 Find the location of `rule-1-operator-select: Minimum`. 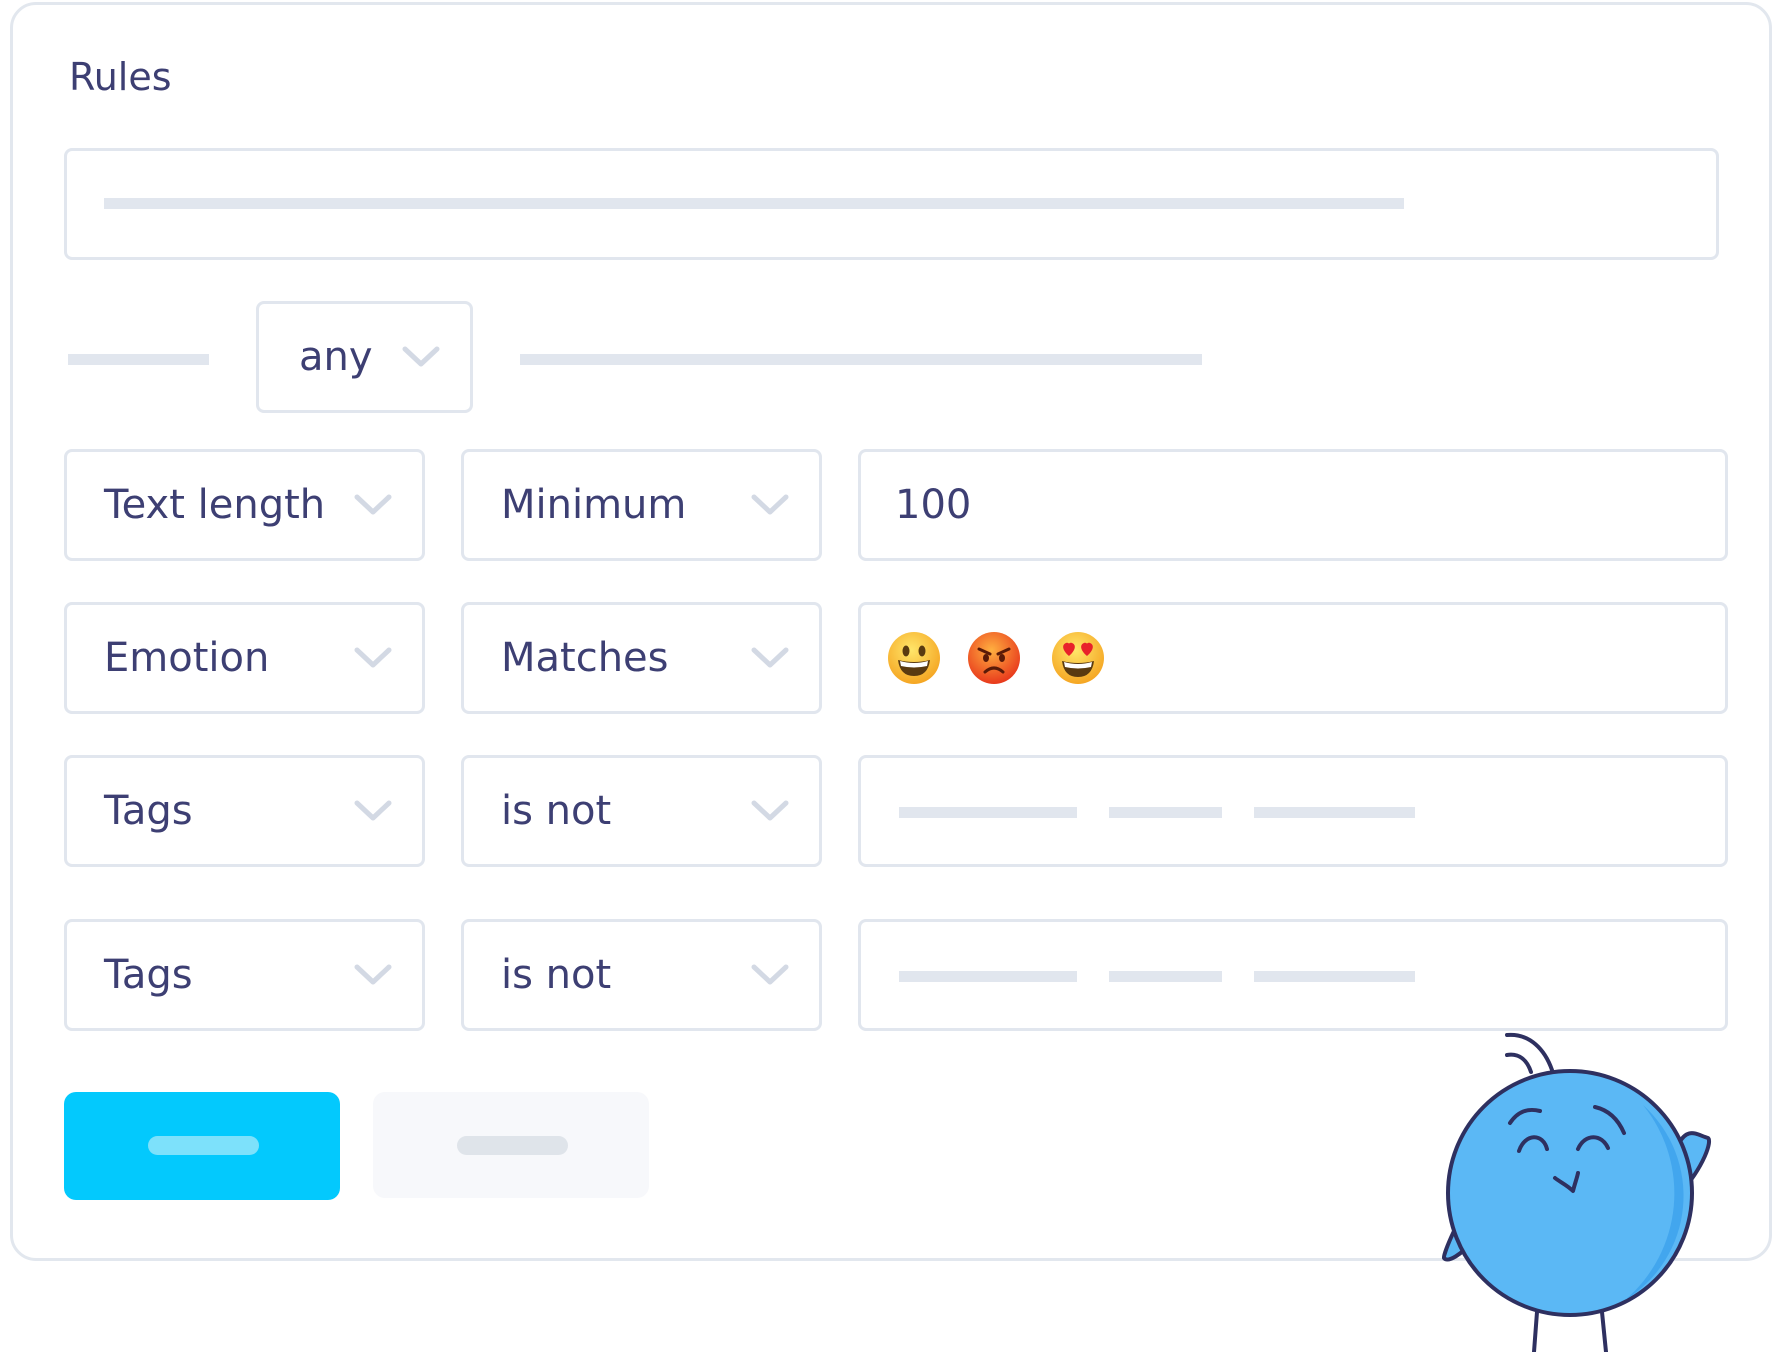

rule-1-operator-select: Minimum is located at coordinates (641, 505).